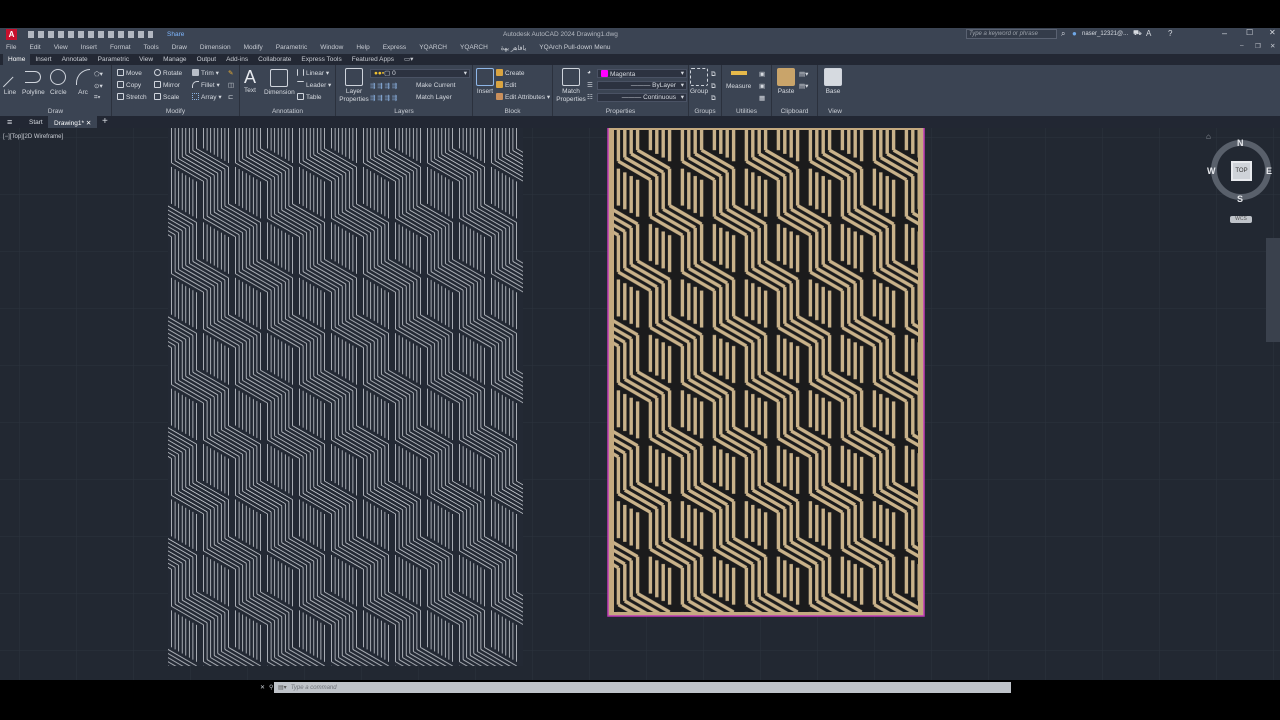  I want to click on panel-title: Modify, so click(175, 111).